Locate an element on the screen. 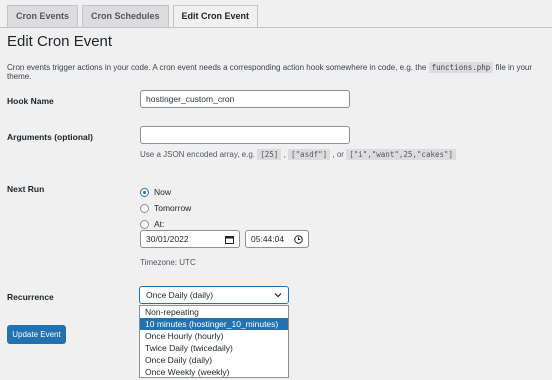  clock-icon is located at coordinates (298, 239).